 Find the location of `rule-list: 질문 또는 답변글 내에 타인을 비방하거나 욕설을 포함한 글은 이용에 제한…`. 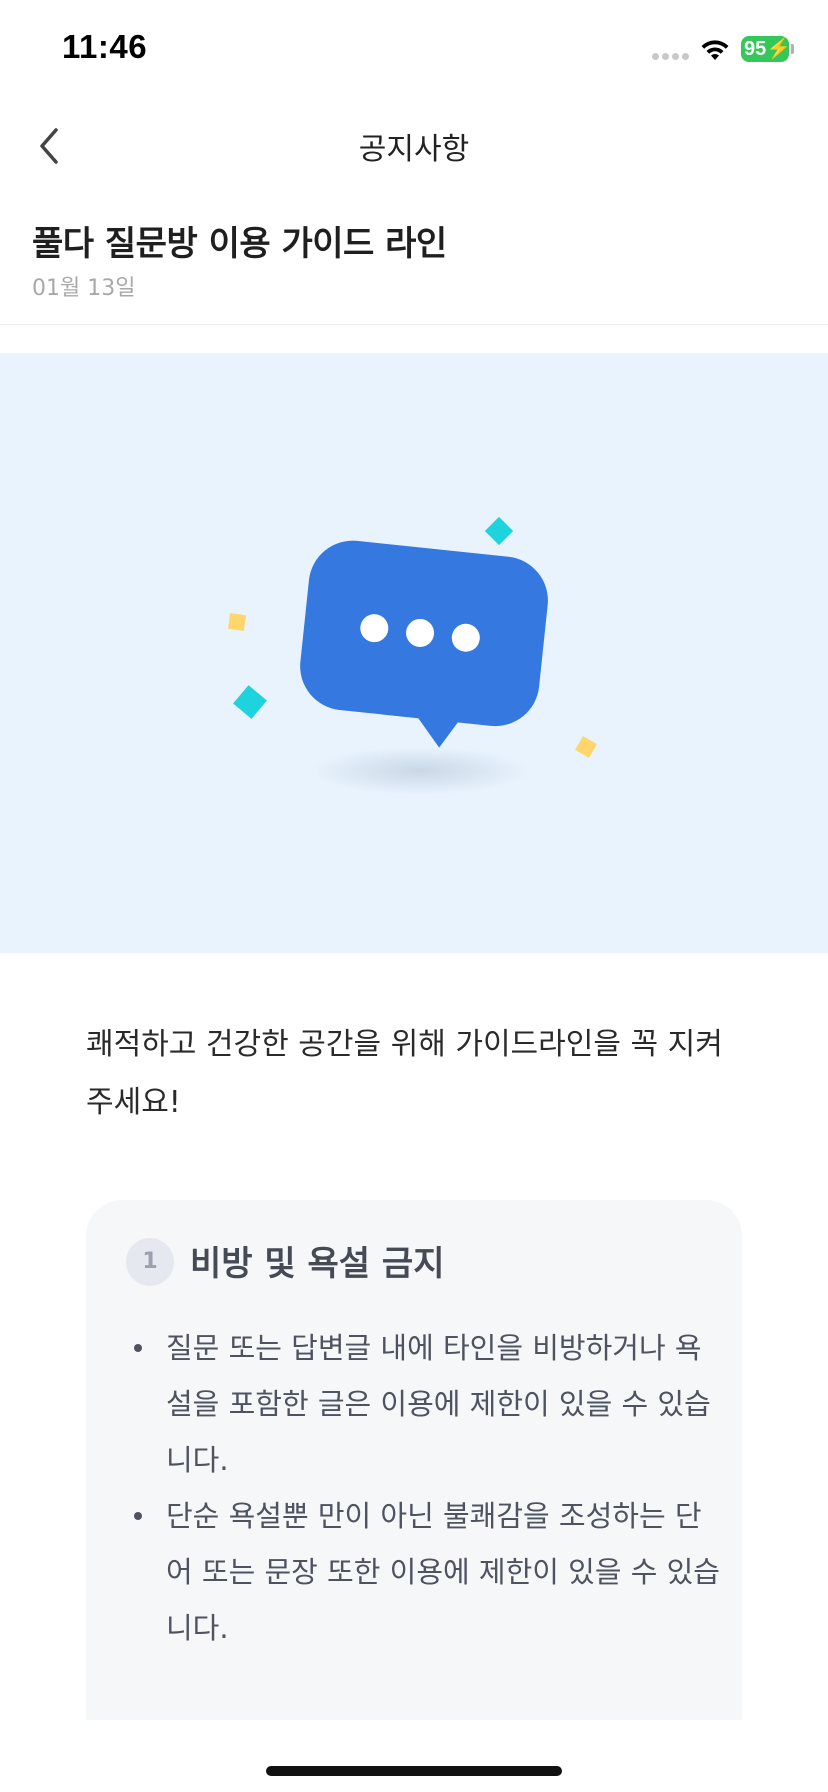

rule-list: 질문 또는 답변글 내에 타인을 비방하거나 욕설을 포함한 글은 이용에 제한… is located at coordinates (426, 1488).